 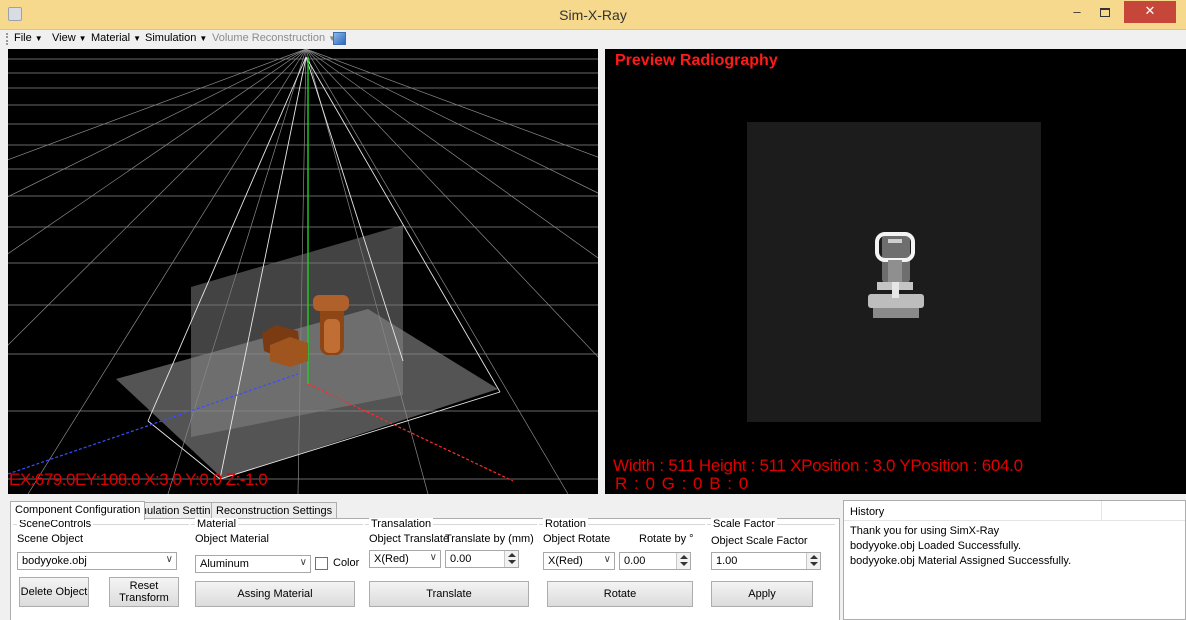 What do you see at coordinates (346, 563) in the screenshot?
I see `color-label: Color` at bounding box center [346, 563].